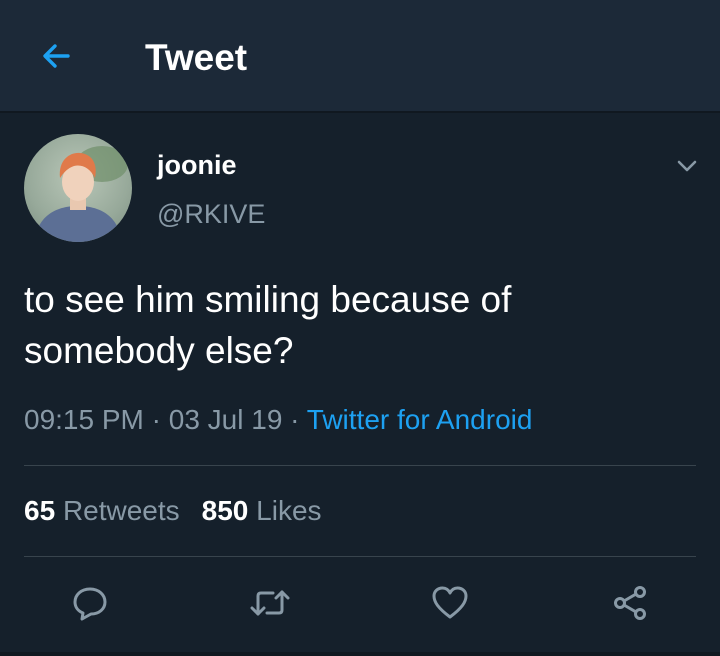  I want to click on tweet-stats: 65 Retweets 850 Likes, so click(173, 511).